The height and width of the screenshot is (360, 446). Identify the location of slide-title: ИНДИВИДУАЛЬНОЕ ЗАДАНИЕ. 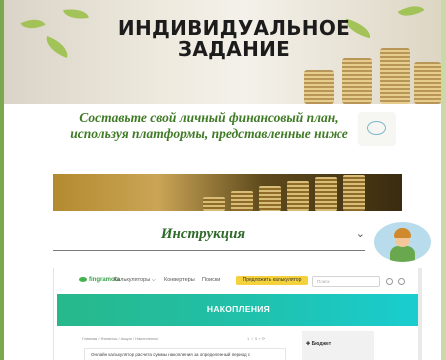
(234, 38).